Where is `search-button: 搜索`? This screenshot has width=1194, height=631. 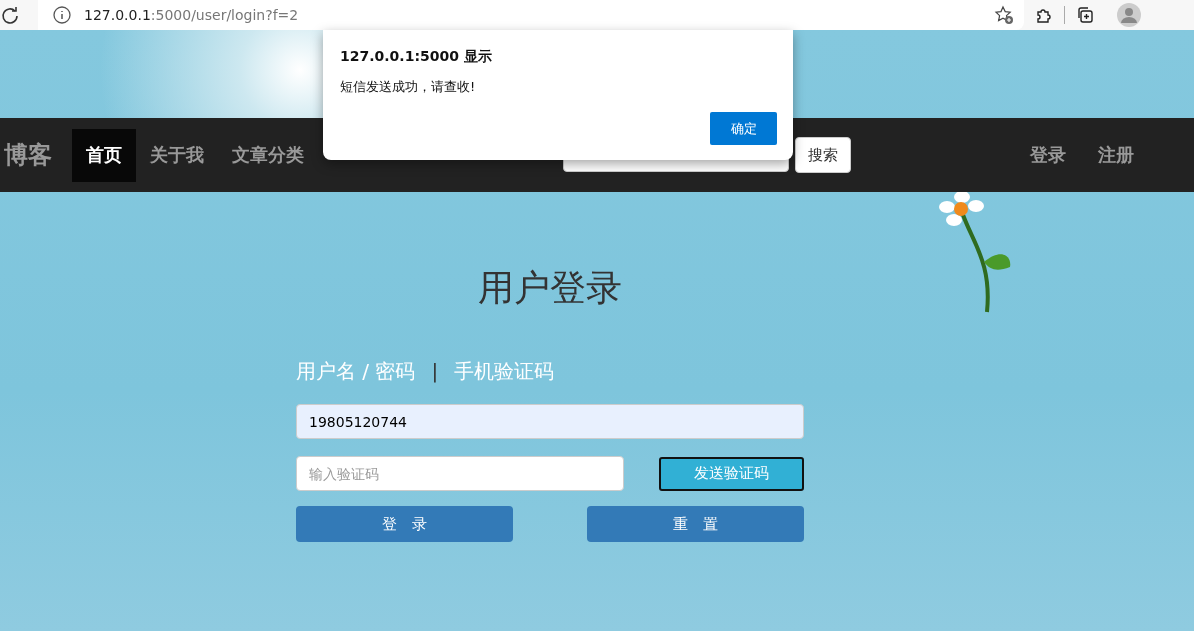
search-button: 搜索 is located at coordinates (823, 155).